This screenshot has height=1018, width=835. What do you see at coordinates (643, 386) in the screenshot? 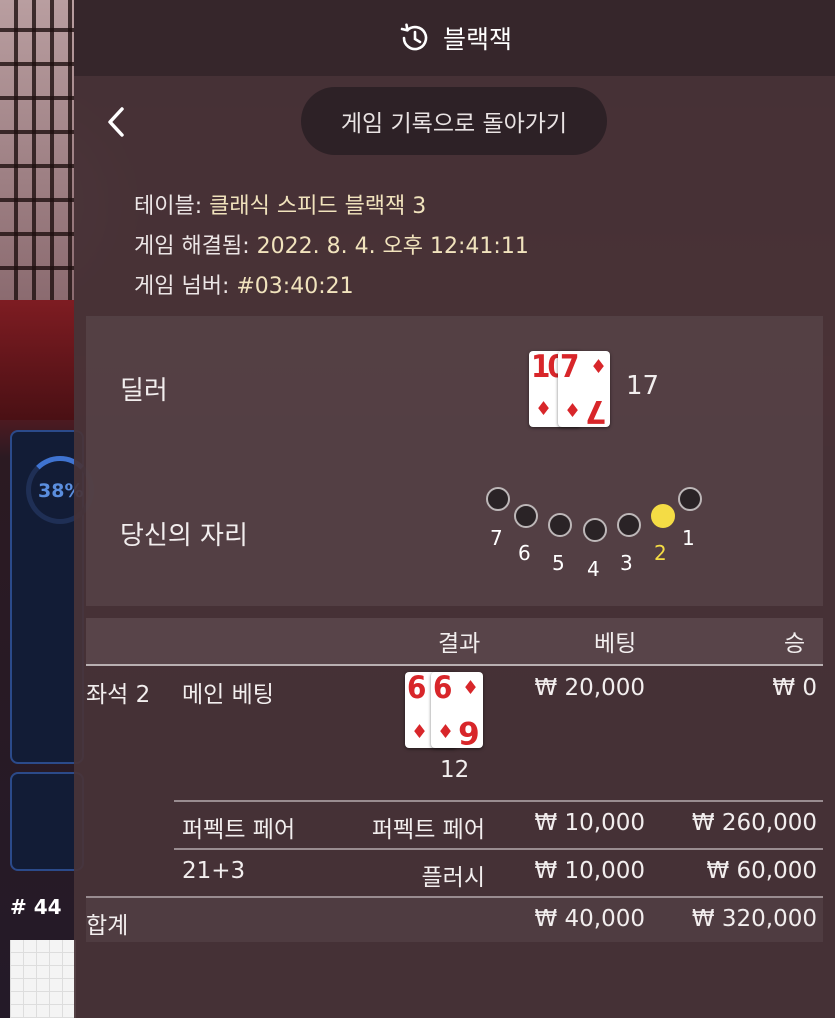
I see `dealer-score: 17` at bounding box center [643, 386].